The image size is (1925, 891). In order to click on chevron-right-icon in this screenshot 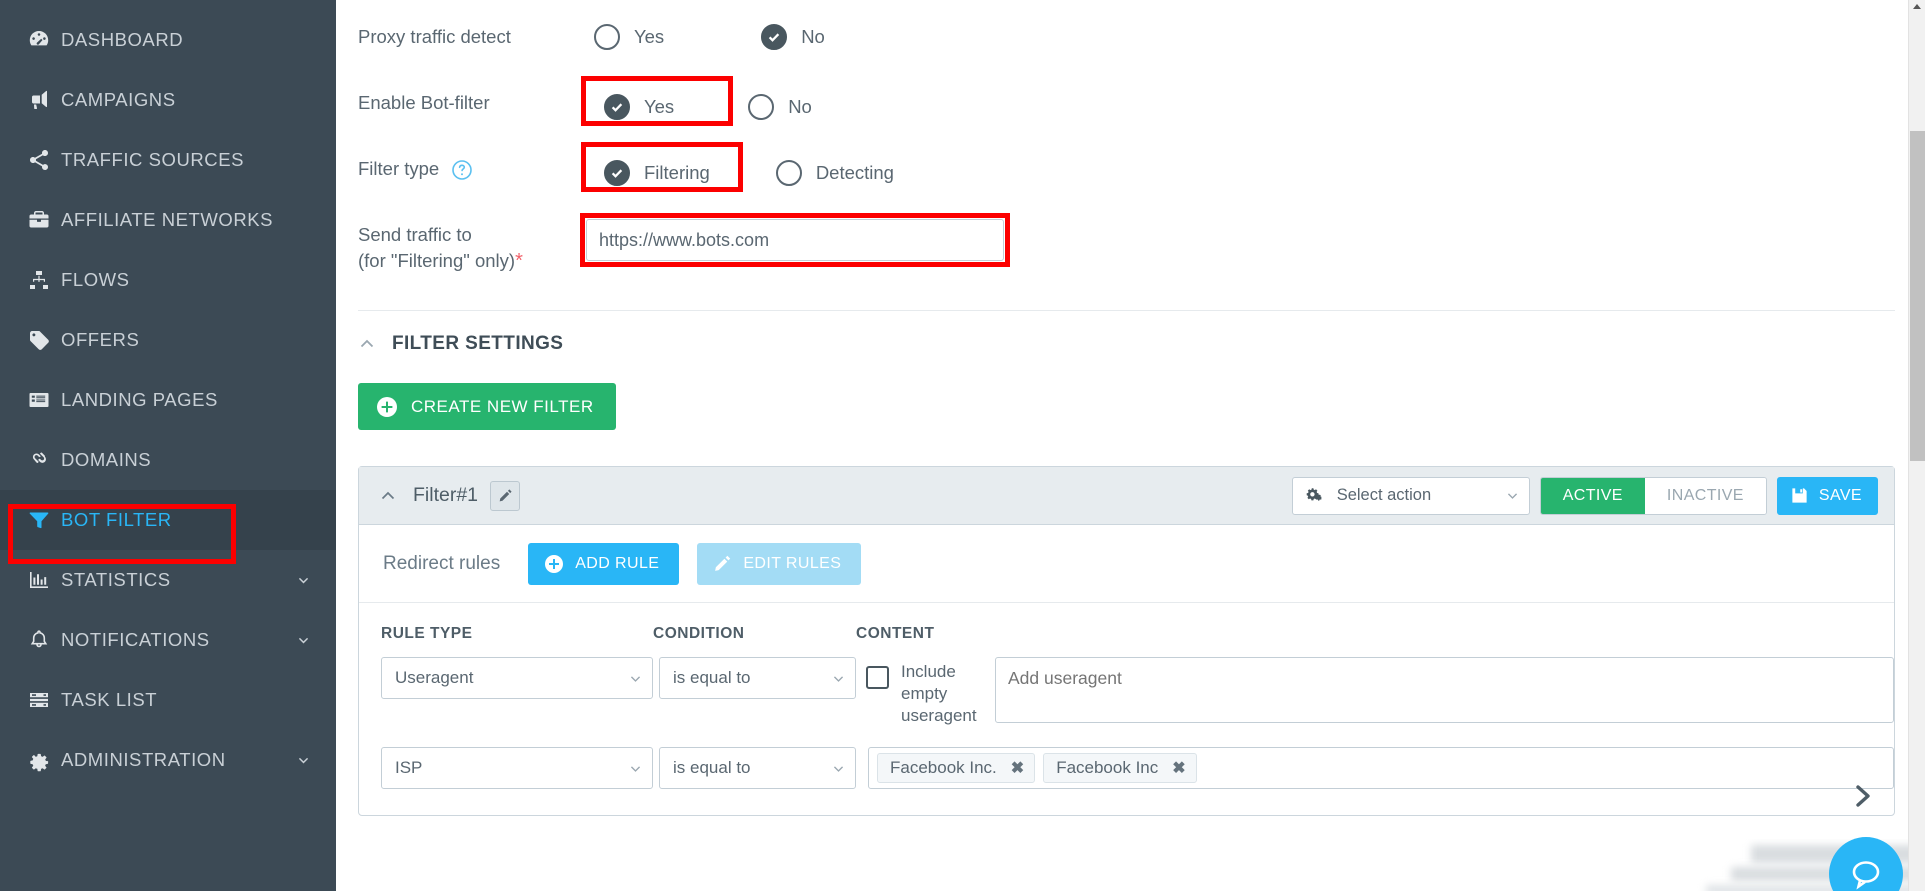, I will do `click(1863, 796)`.